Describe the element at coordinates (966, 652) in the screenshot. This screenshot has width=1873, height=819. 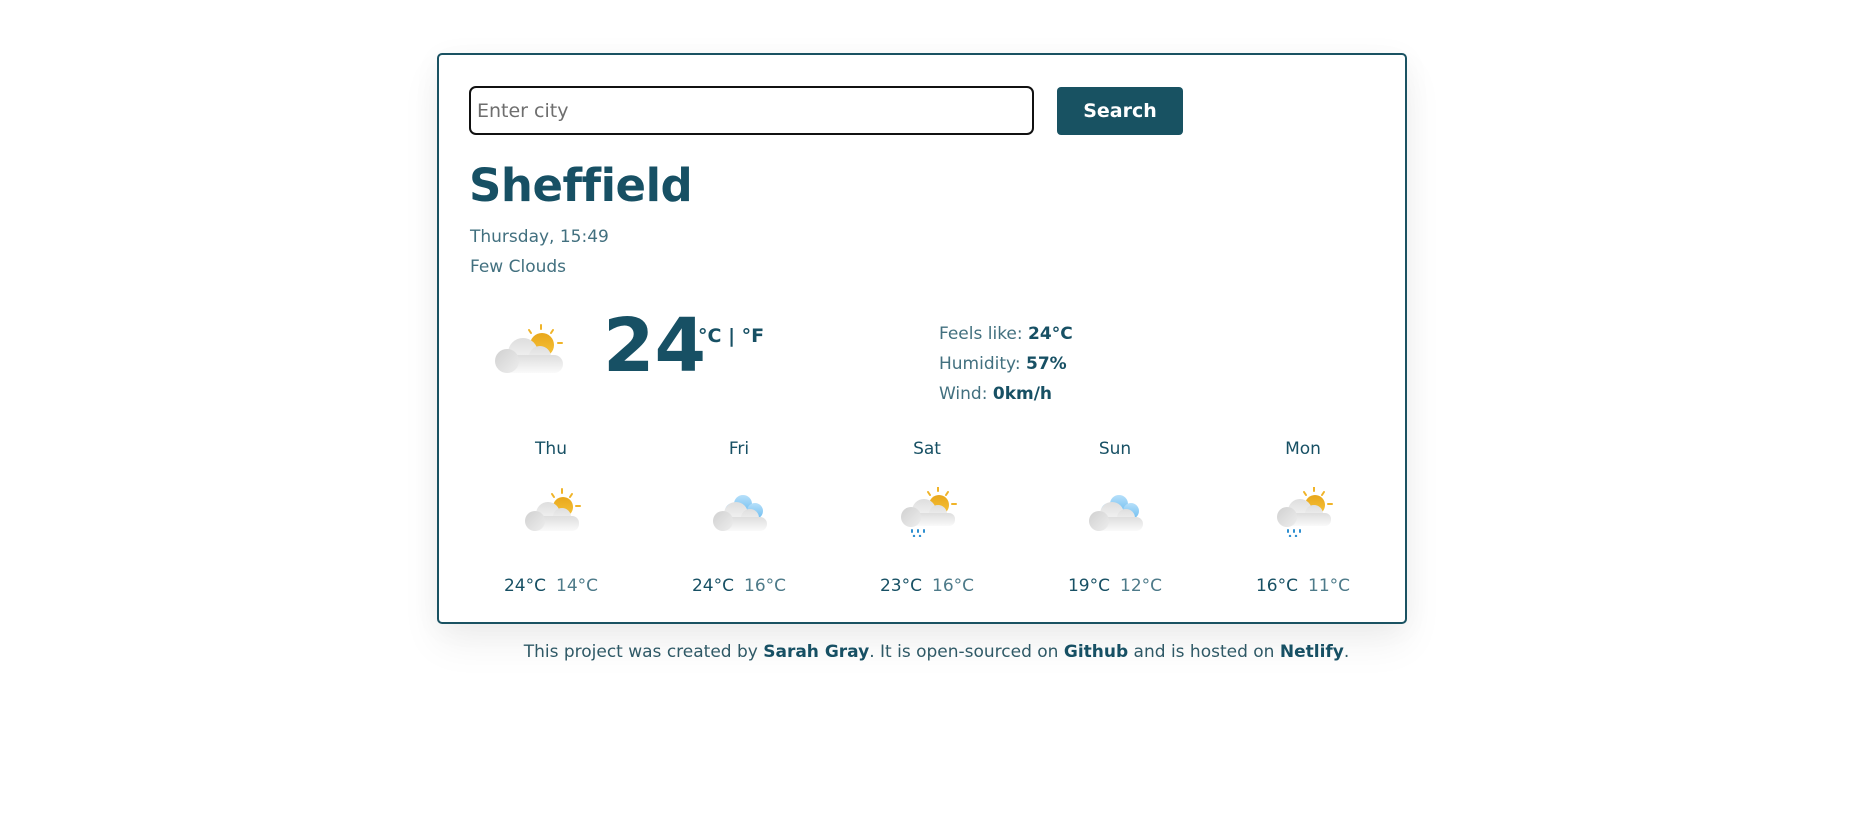
I see `footer-text: . It is open-sourced on` at that location.